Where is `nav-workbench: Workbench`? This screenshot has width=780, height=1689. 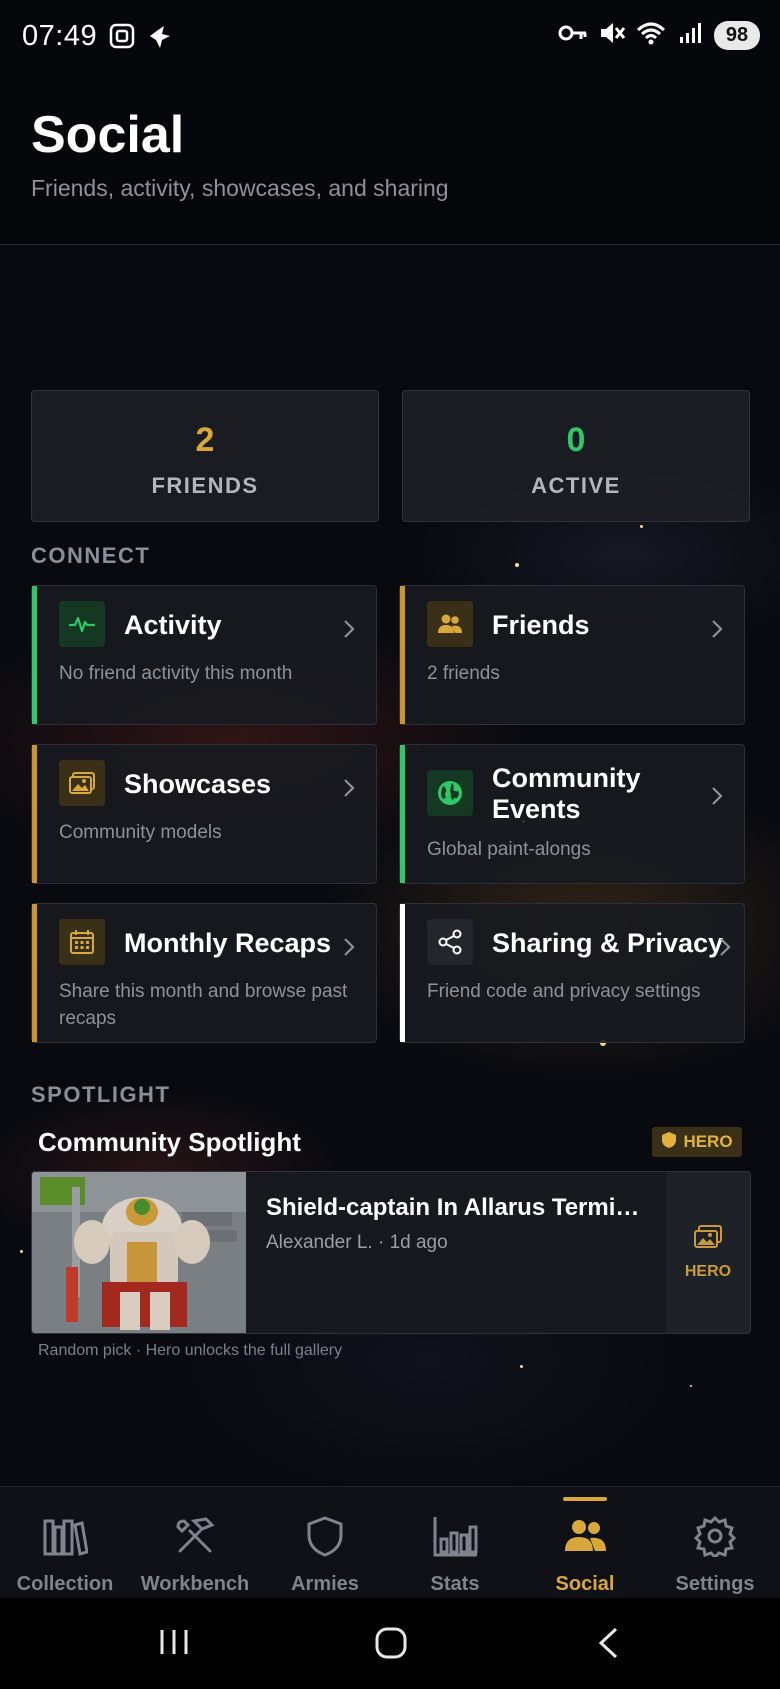 nav-workbench: Workbench is located at coordinates (195, 1543).